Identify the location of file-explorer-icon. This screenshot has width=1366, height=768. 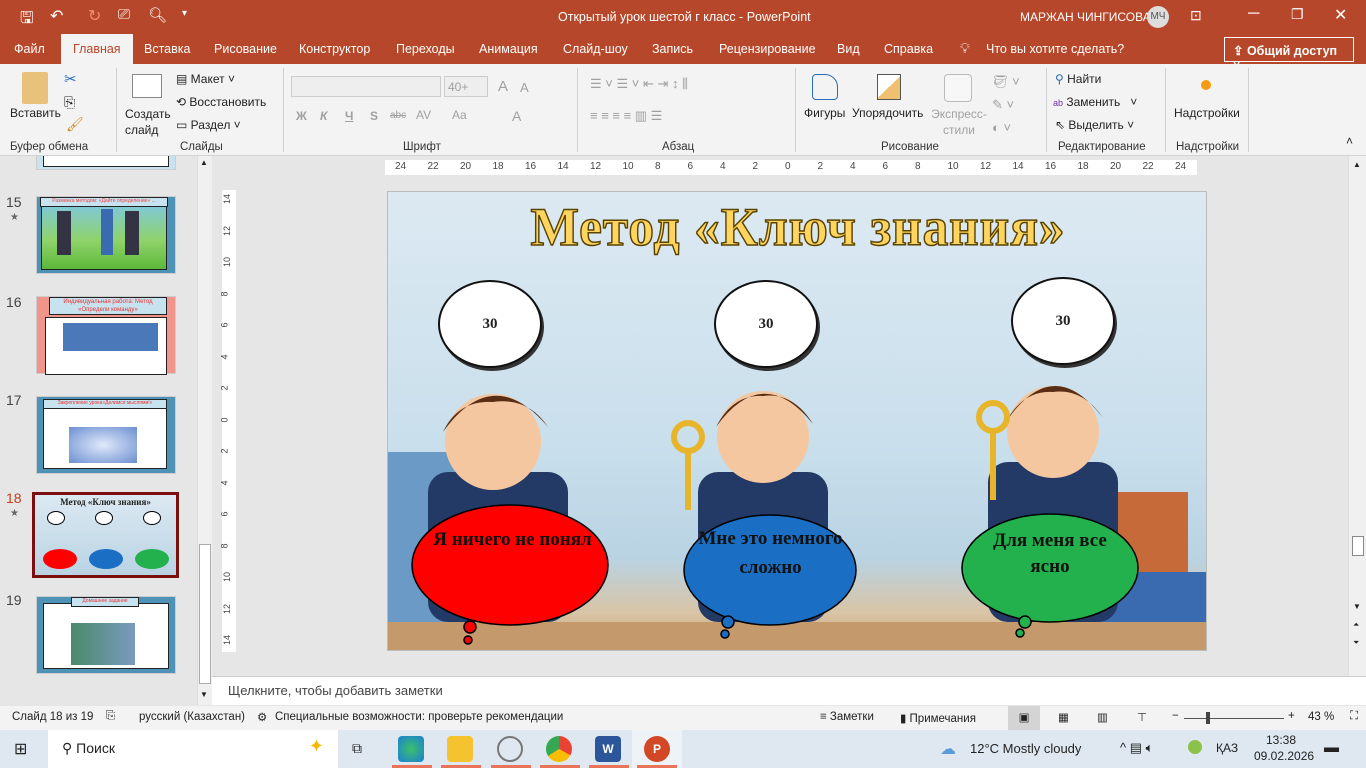
(460, 749).